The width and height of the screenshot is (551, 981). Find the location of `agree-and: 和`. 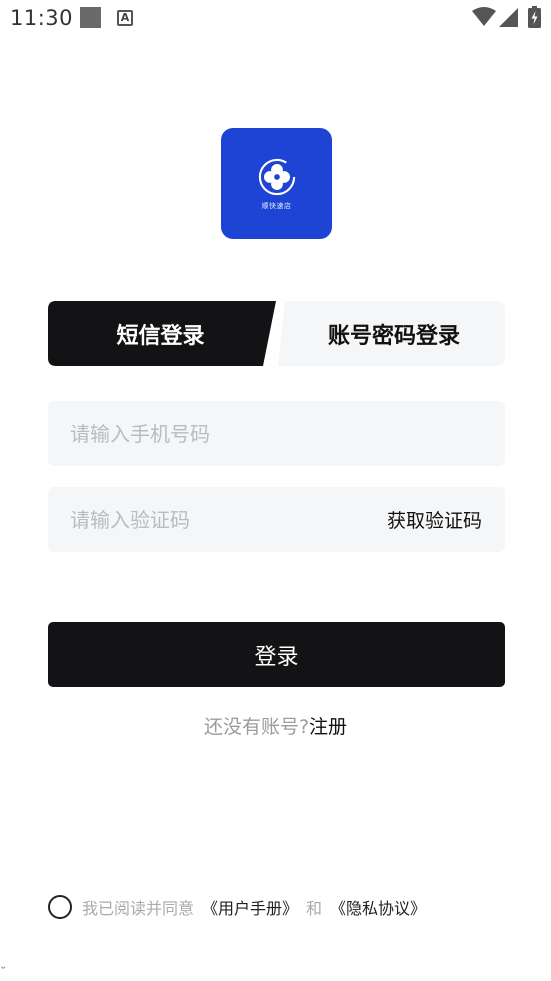

agree-and: 和 is located at coordinates (314, 908).